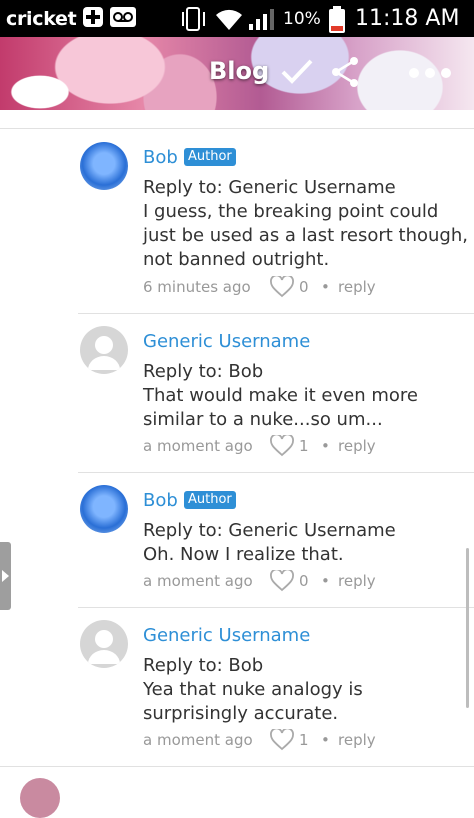 The image size is (474, 818). I want to click on comment-text-line: Yea that nuke analogy is, so click(253, 689).